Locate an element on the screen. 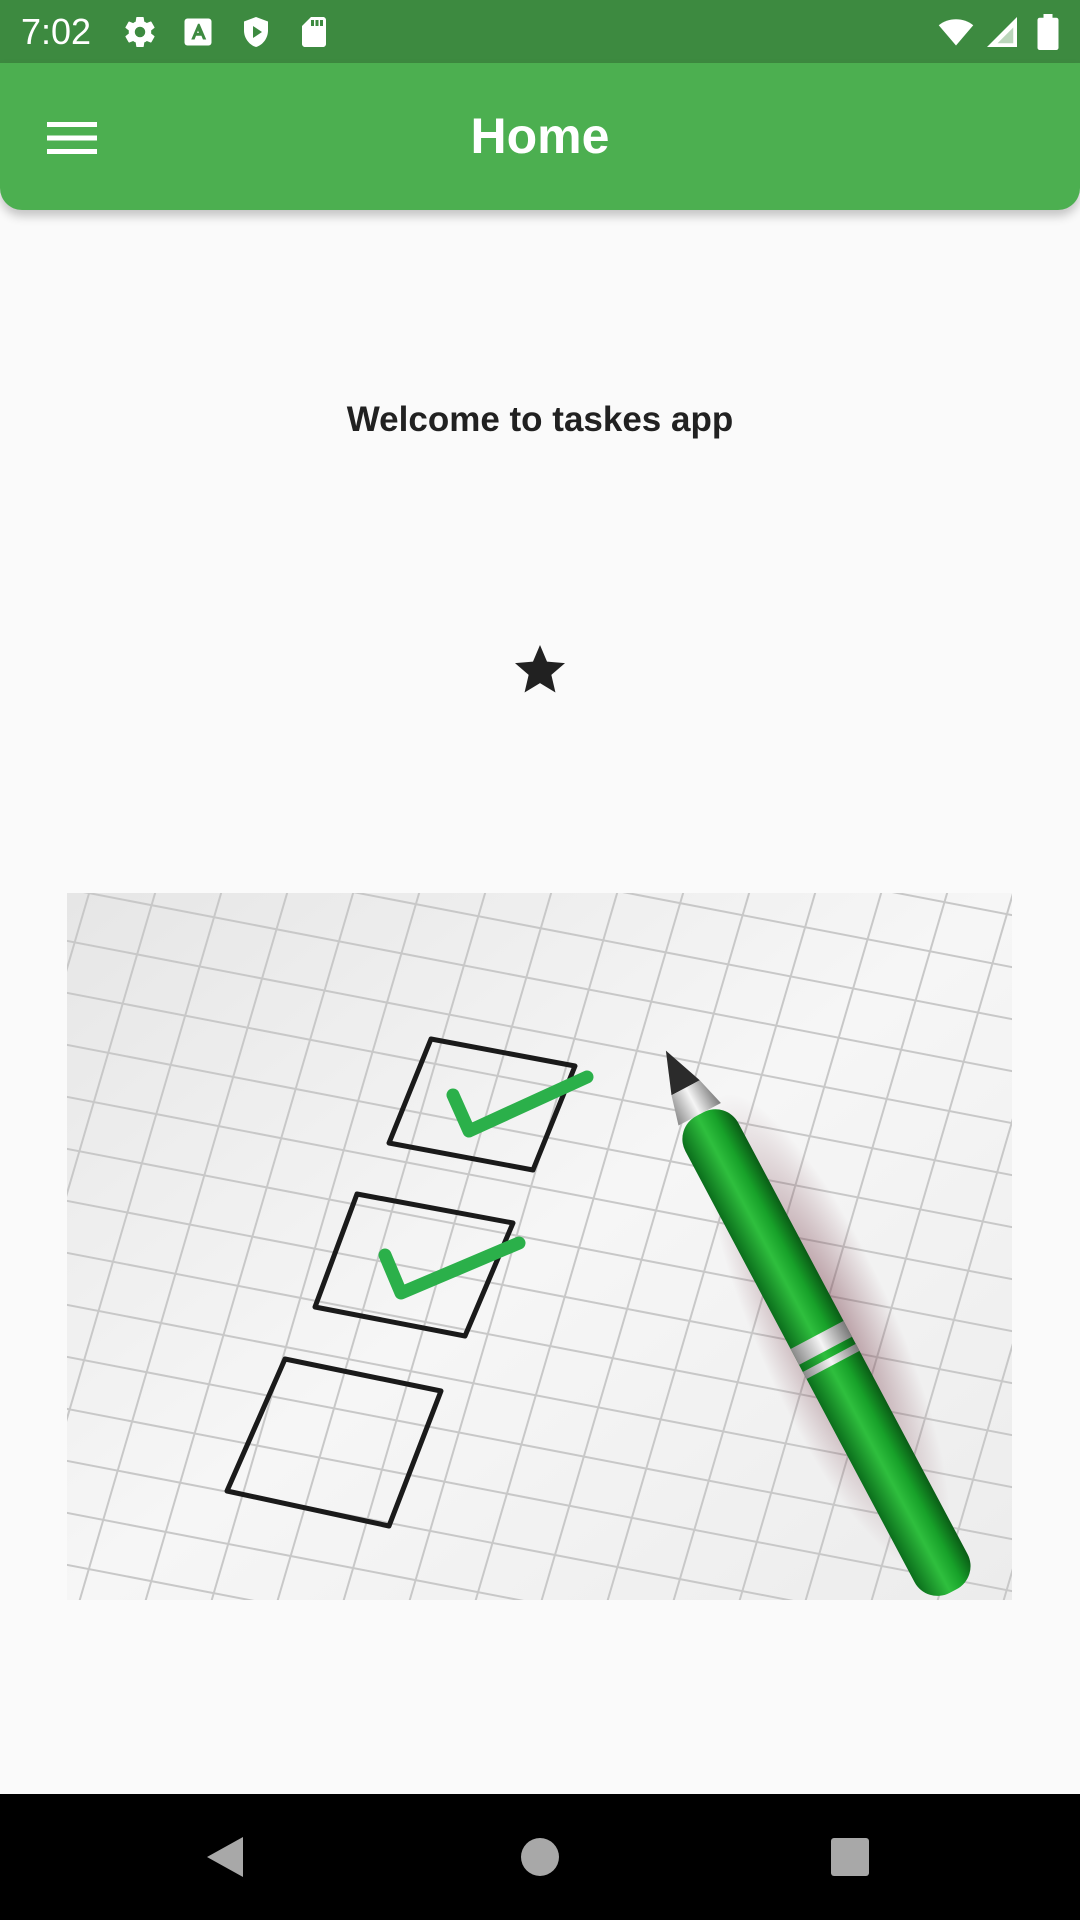 This screenshot has width=1080, height=1920. star-icon is located at coordinates (540, 669).